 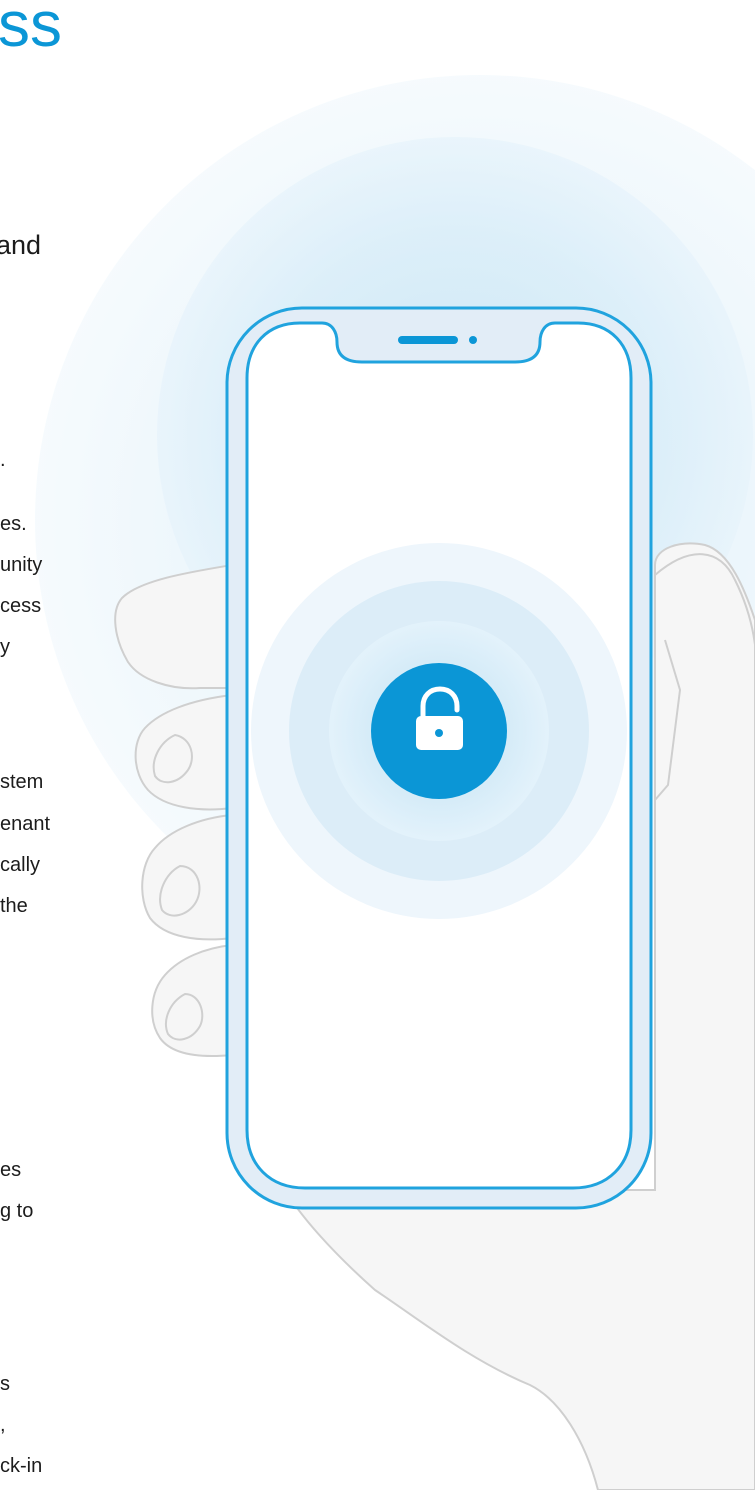 What do you see at coordinates (428, 340) in the screenshot?
I see `speaker-slot` at bounding box center [428, 340].